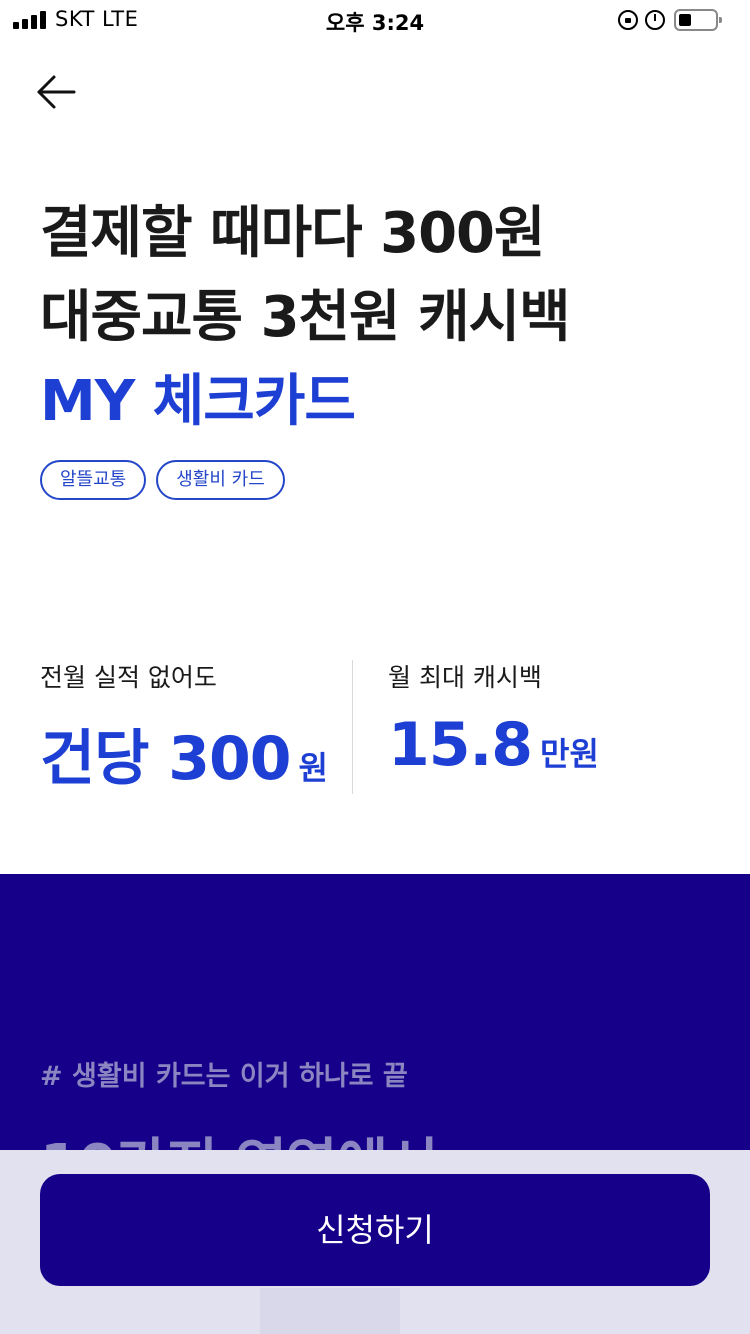 This screenshot has width=750, height=1334. I want to click on stat-value: 건당 300 원, so click(184, 753).